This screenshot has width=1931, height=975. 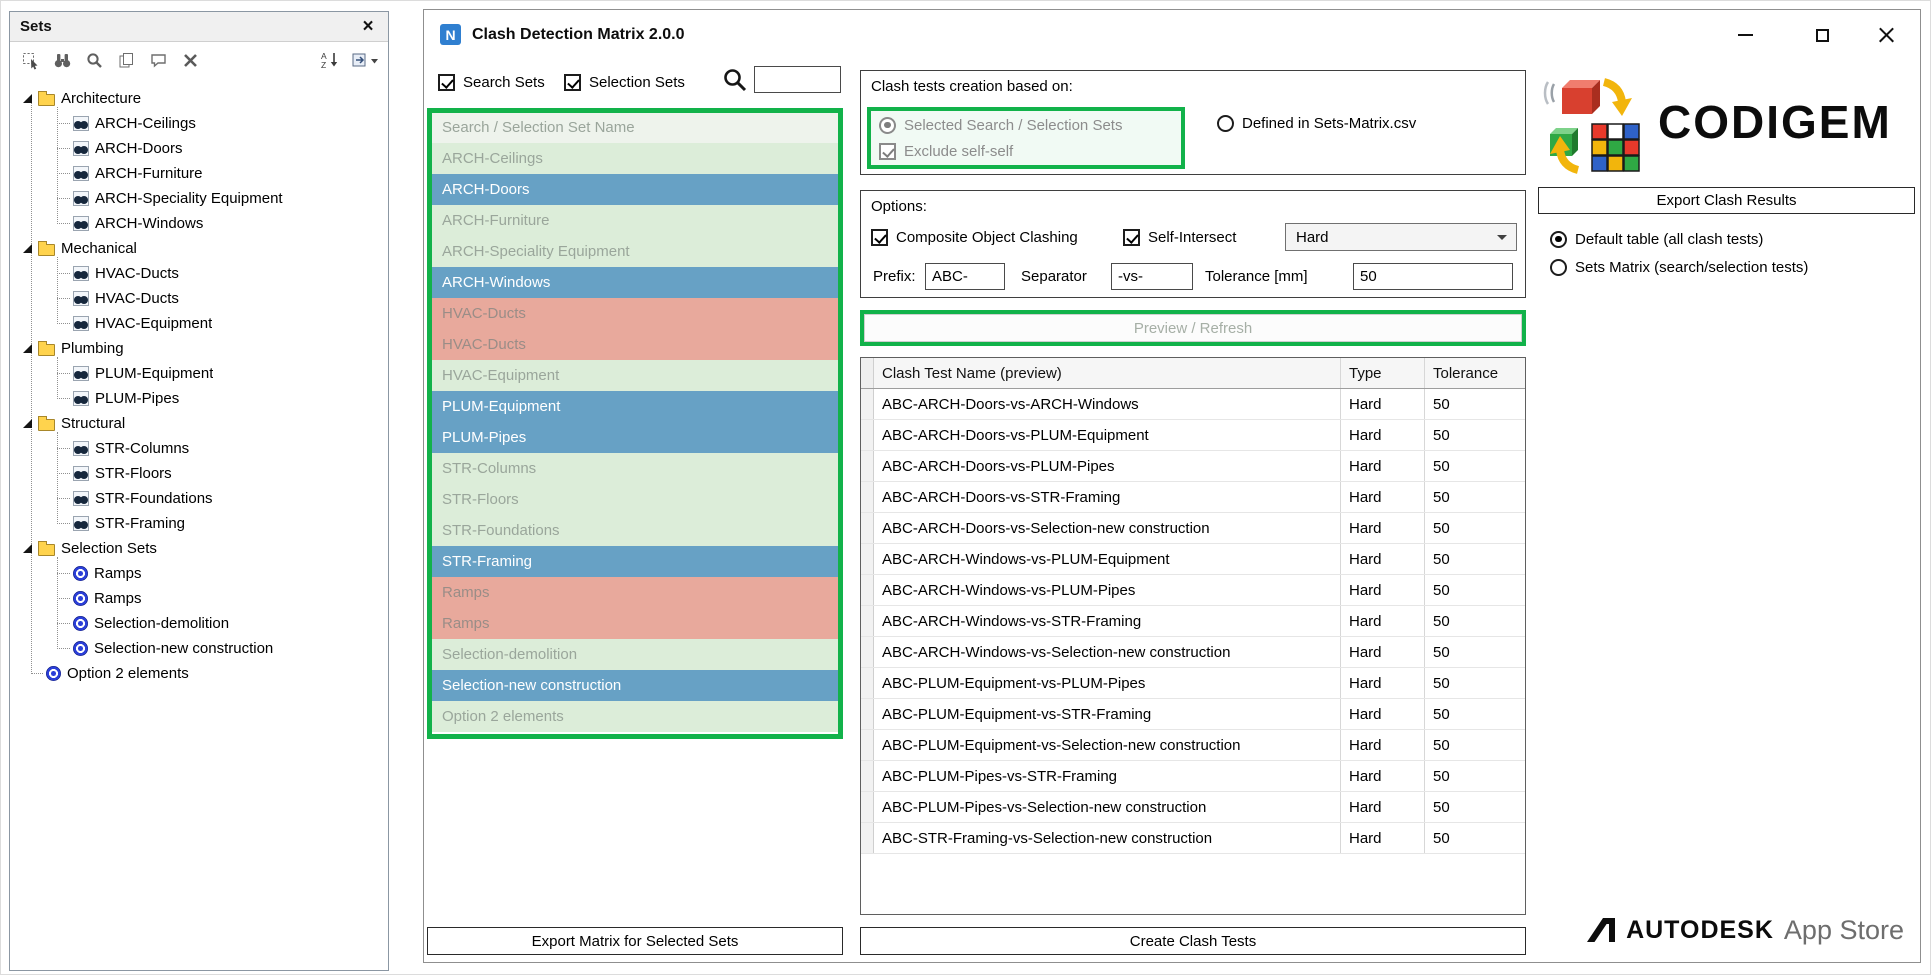 I want to click on prefix-label: Prefix:, so click(x=894, y=276).